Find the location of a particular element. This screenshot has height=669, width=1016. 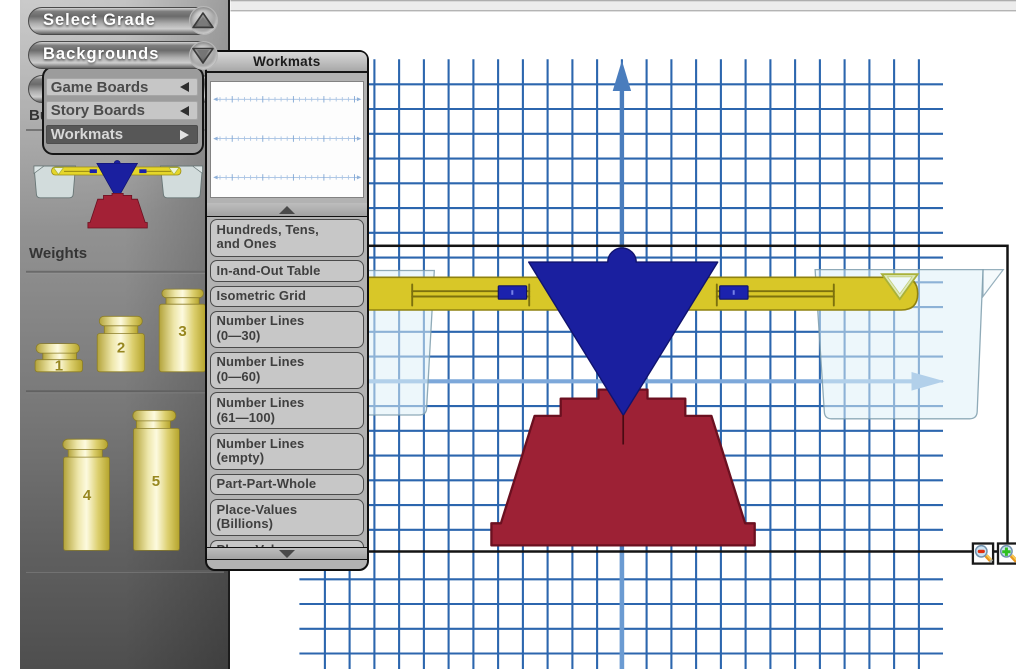

svg-text: 1 is located at coordinates (59, 366).